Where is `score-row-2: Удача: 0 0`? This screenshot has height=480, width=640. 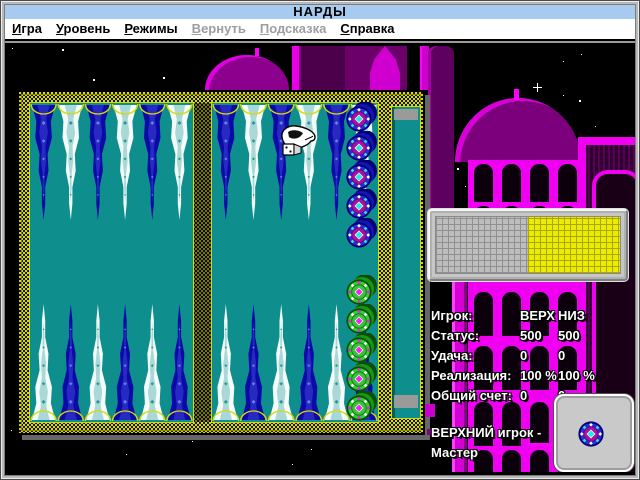
score-row-2: Удача: 0 0 is located at coordinates (526, 355).